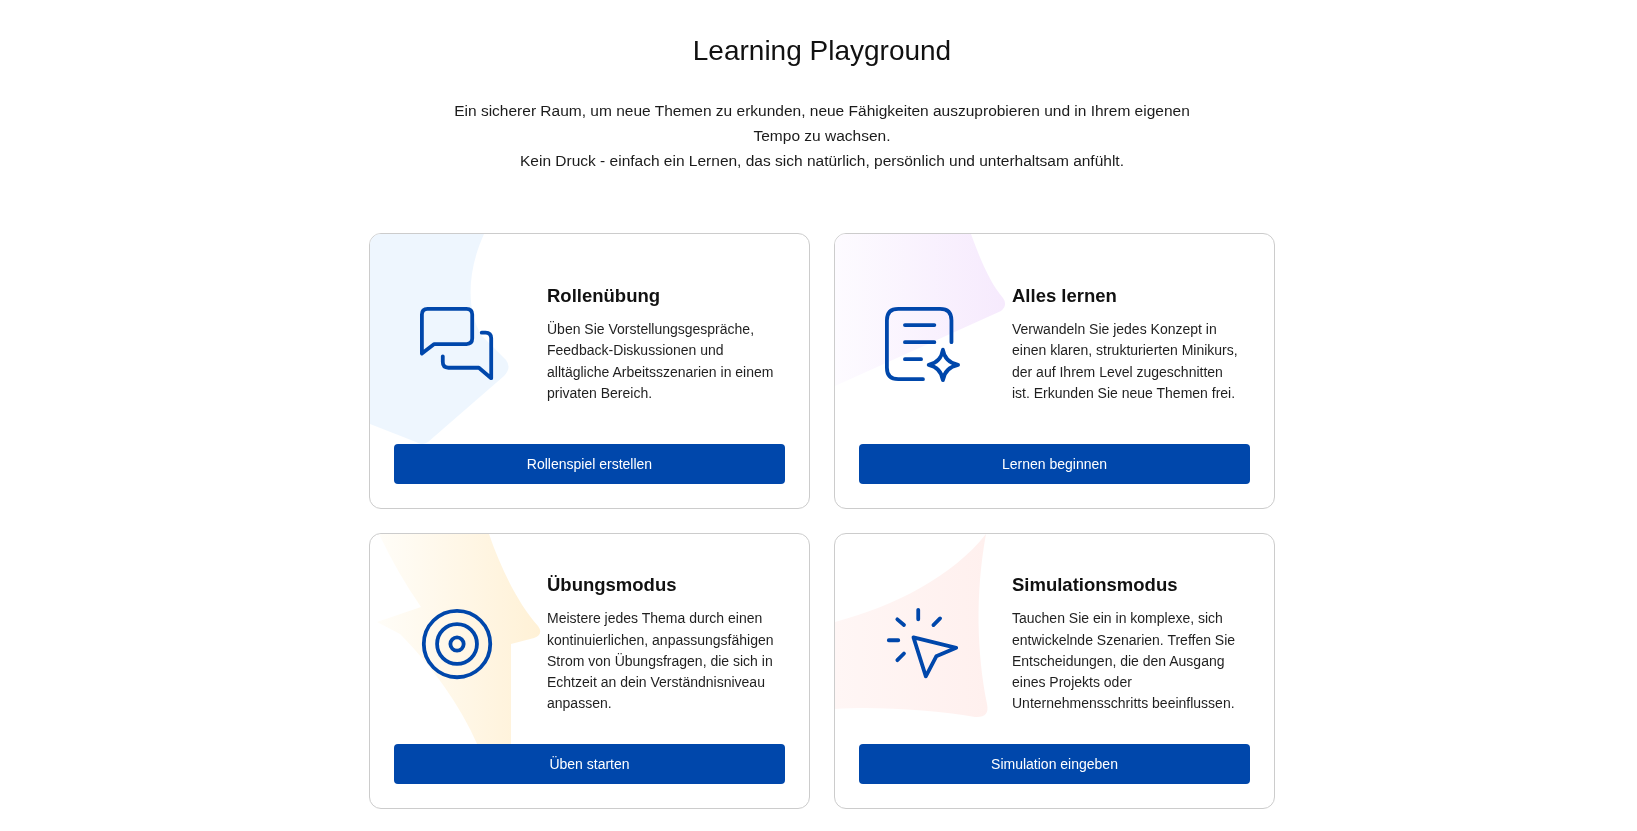  I want to click on card-title: Alles lernen, so click(1065, 296).